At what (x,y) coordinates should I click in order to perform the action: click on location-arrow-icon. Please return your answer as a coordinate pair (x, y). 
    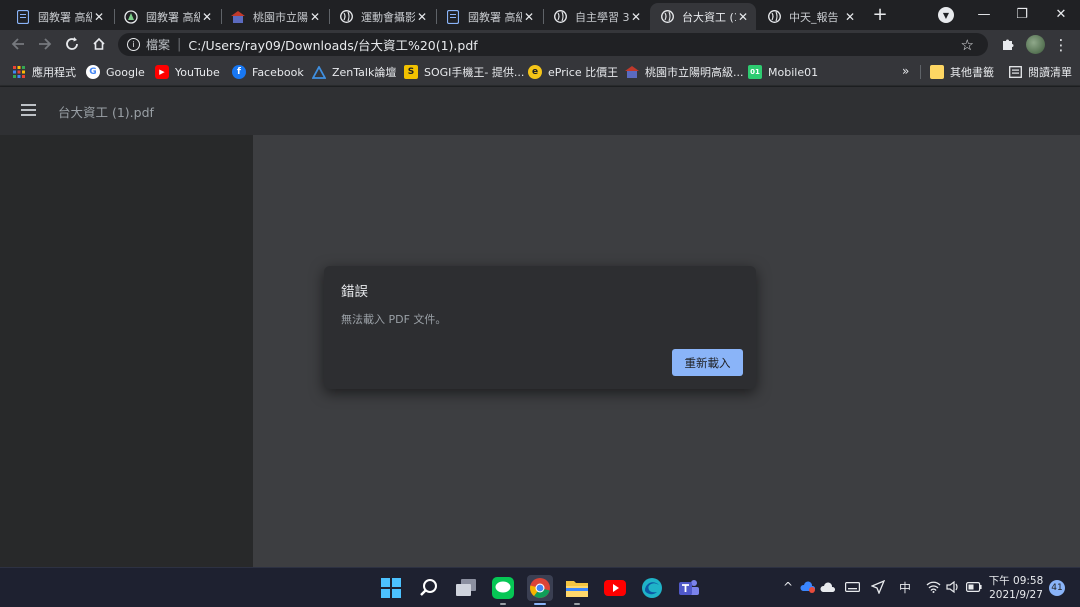
    Looking at the image, I should click on (878, 587).